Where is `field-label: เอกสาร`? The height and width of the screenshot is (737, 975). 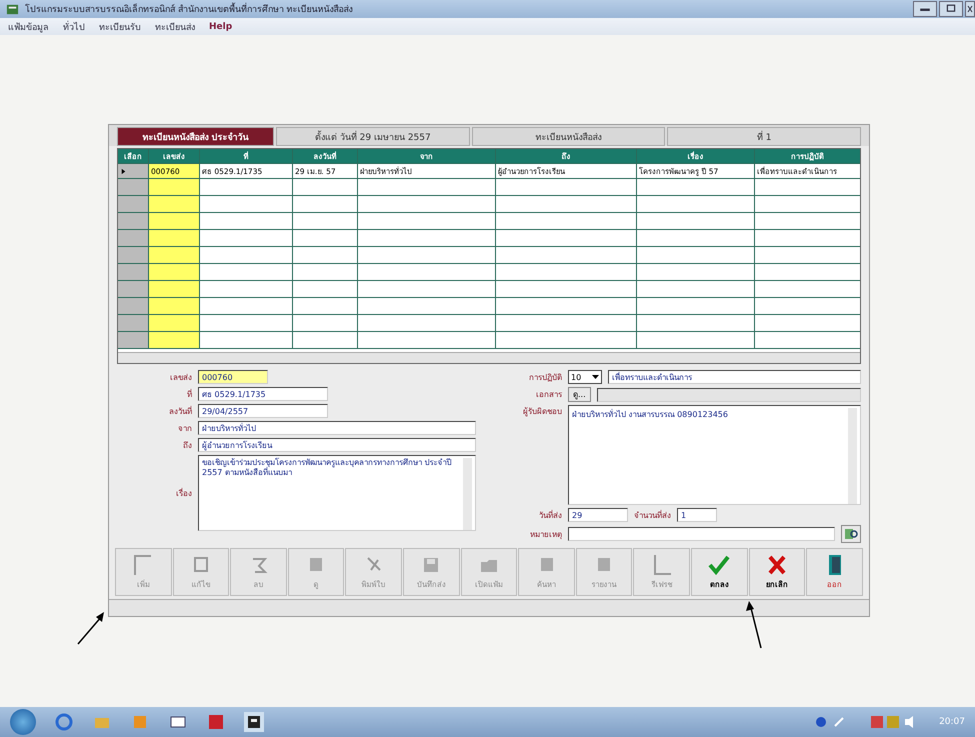
field-label: เอกสาร is located at coordinates (548, 395).